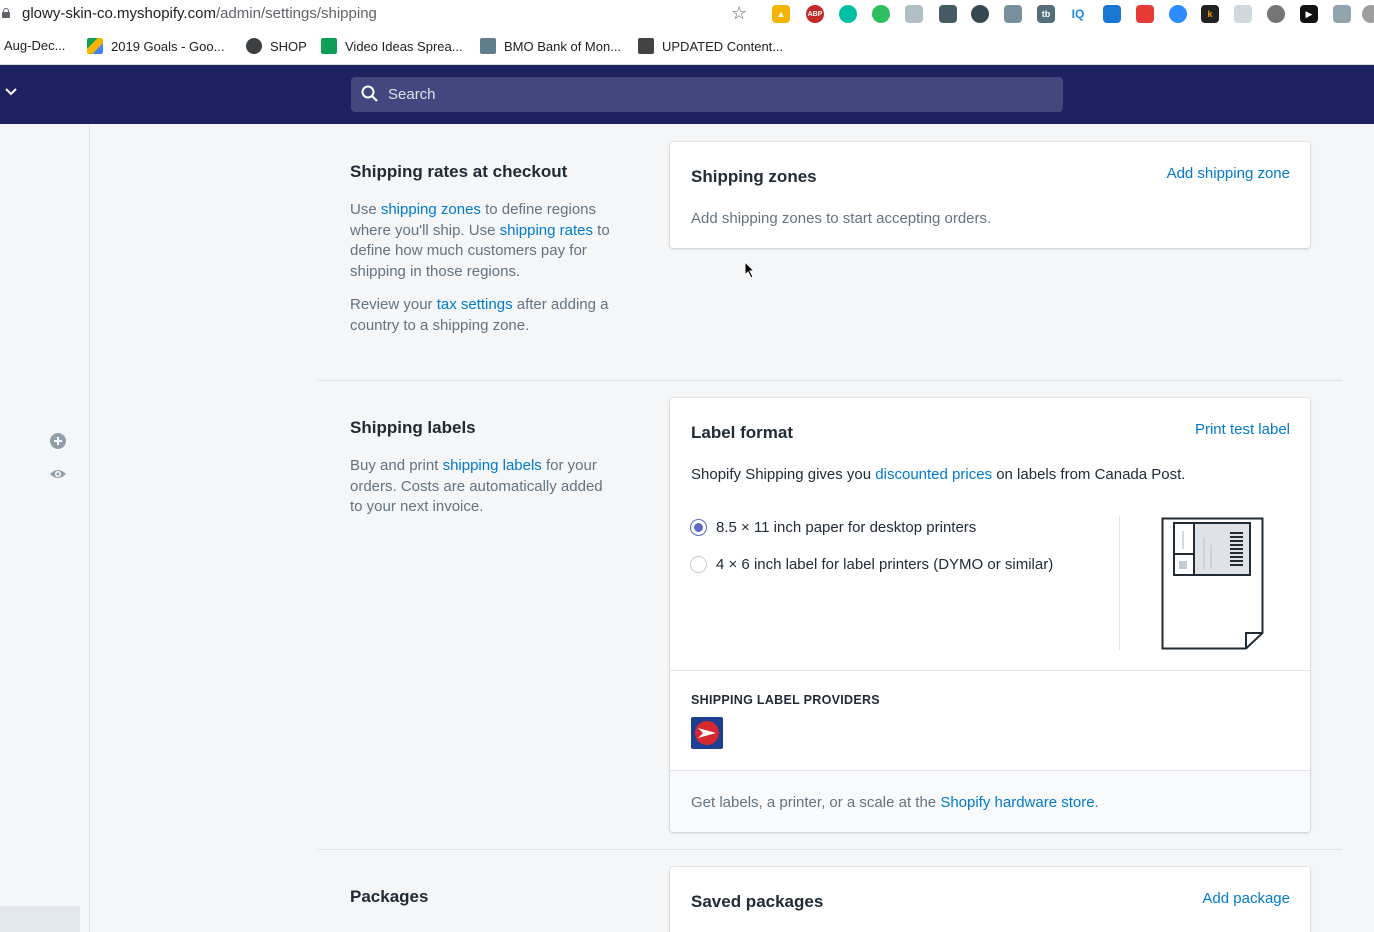  I want to click on extension-js-icon, so click(1243, 14).